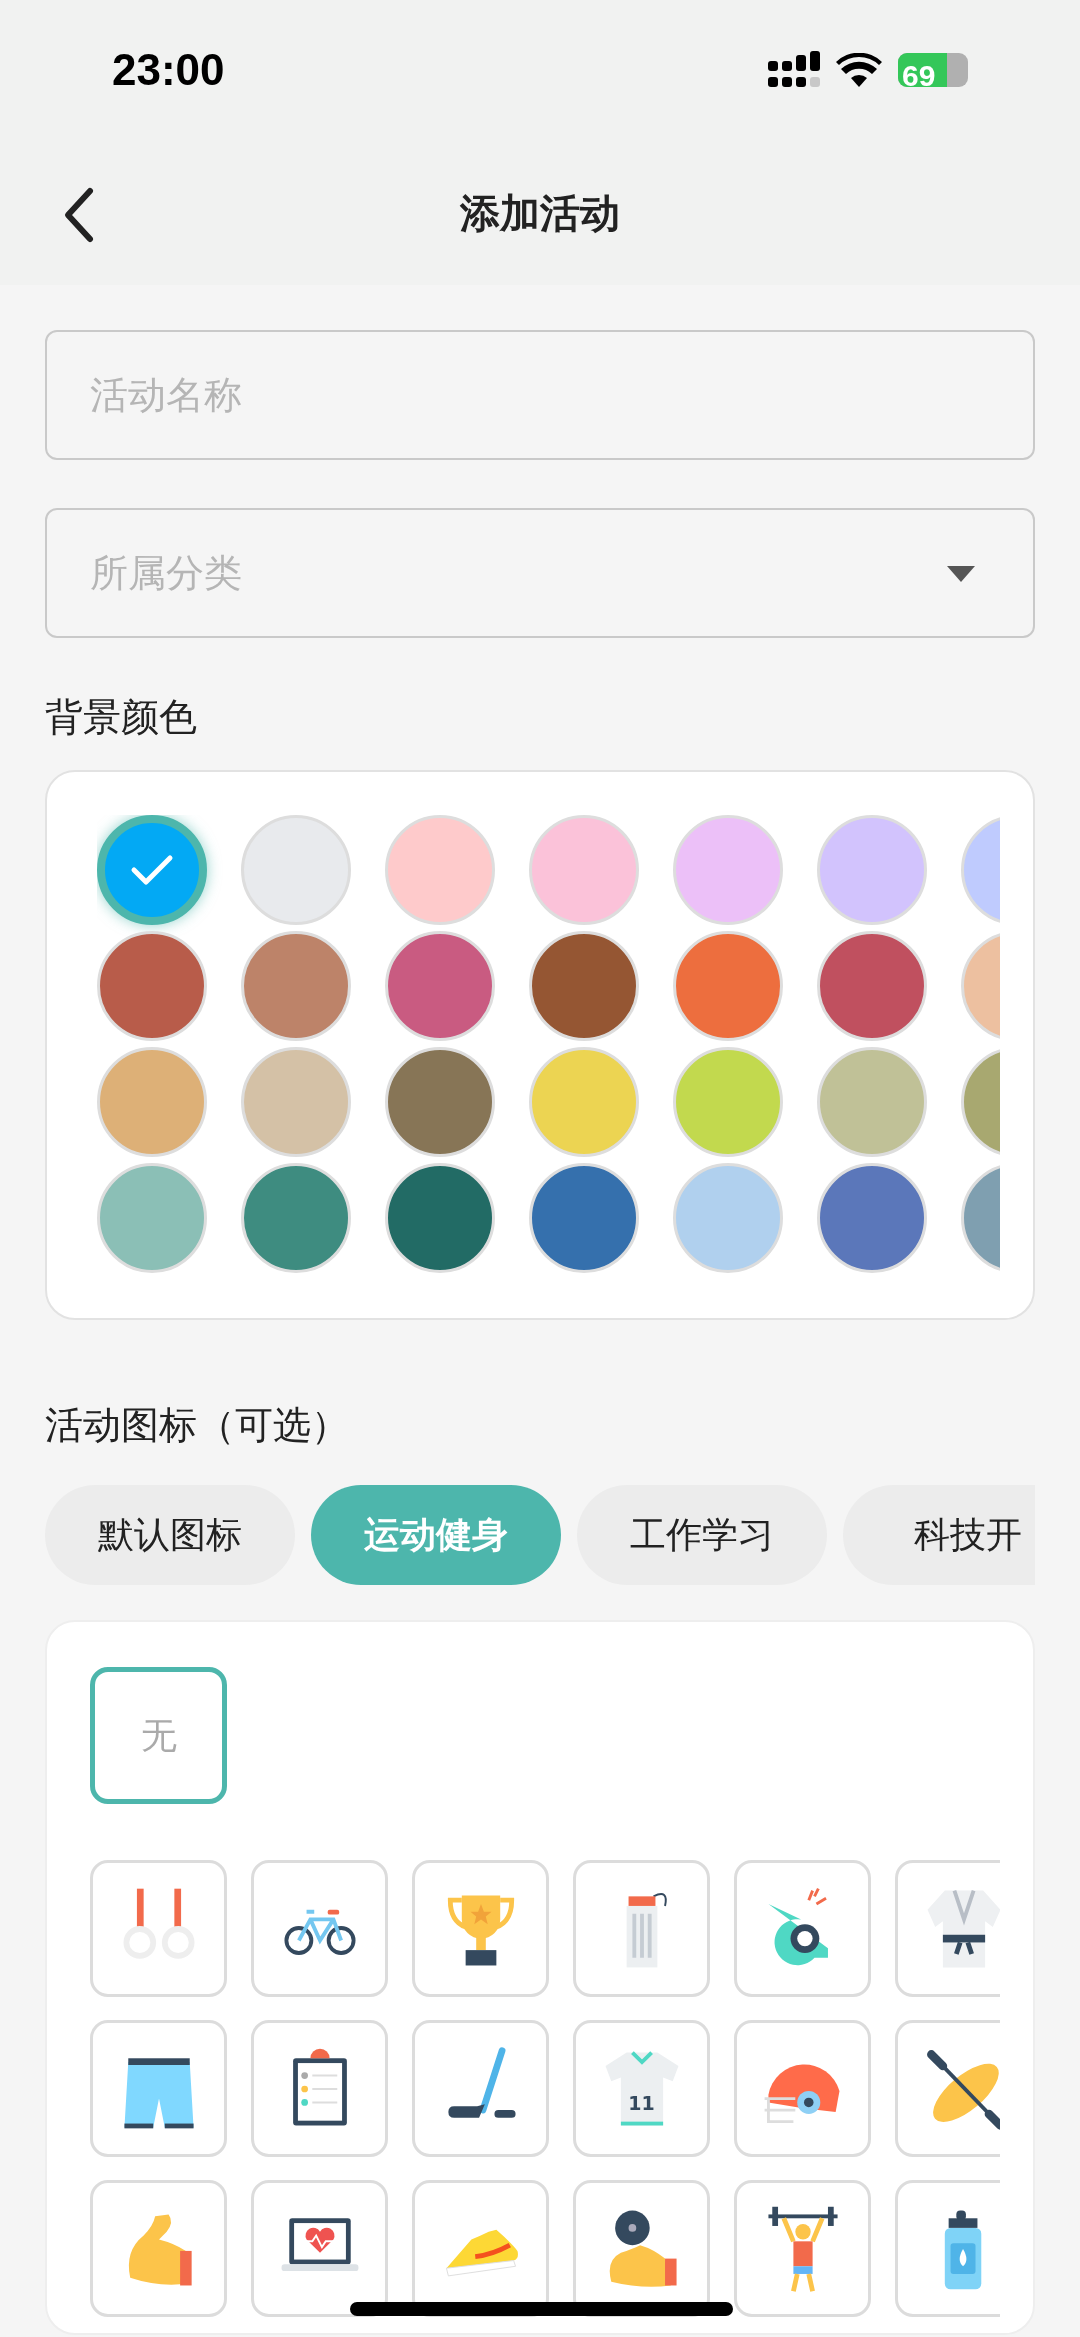 The width and height of the screenshot is (1080, 2337). Describe the element at coordinates (859, 70) in the screenshot. I see `wifi-icon` at that location.